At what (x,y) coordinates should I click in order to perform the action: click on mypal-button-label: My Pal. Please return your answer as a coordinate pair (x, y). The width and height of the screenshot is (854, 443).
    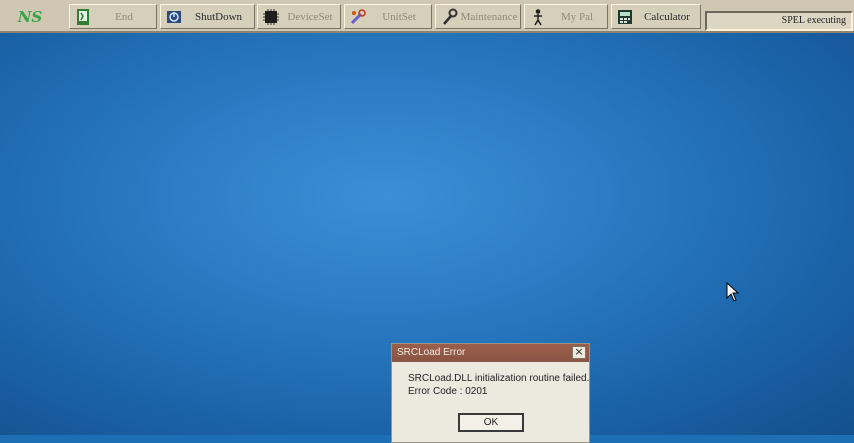
    Looking at the image, I should click on (577, 16).